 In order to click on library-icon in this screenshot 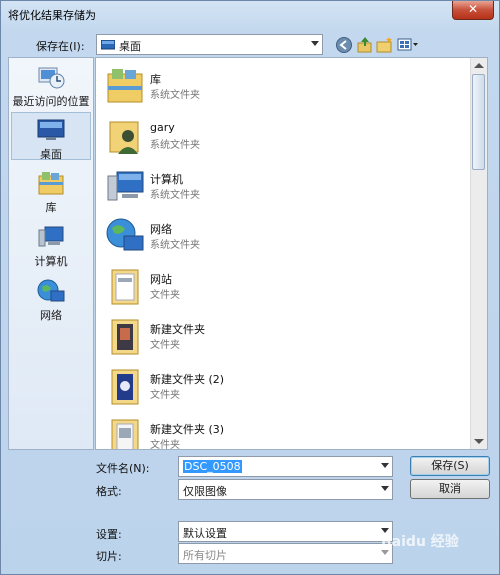, I will do `click(51, 183)`.